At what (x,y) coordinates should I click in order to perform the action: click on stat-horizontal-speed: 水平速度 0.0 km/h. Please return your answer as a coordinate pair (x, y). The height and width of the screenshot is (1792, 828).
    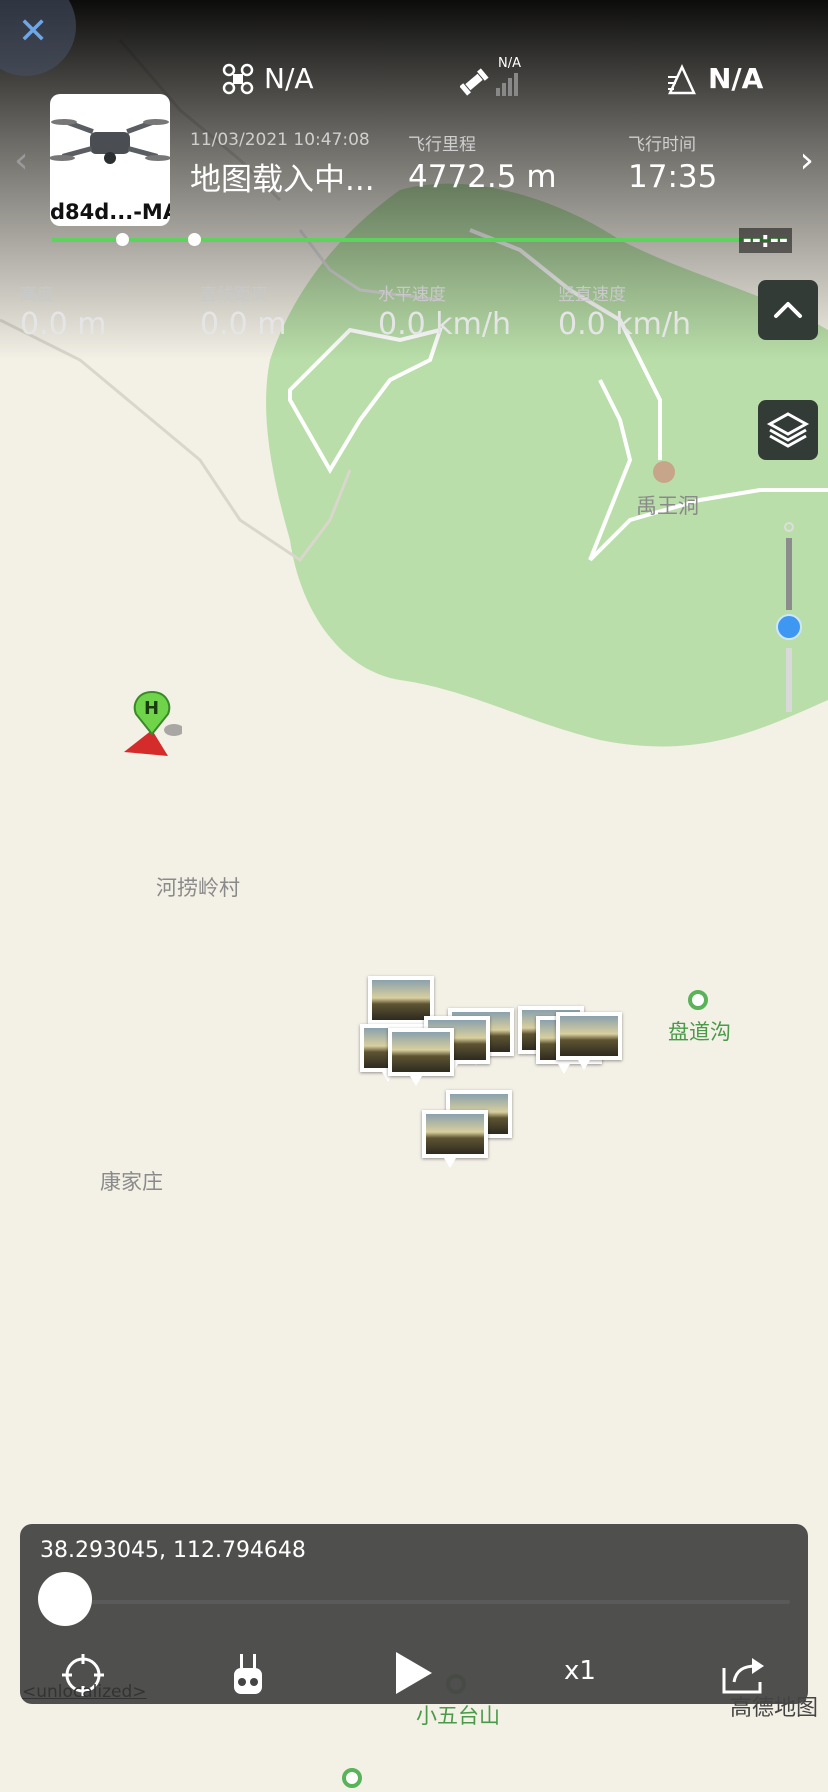
    Looking at the image, I should click on (444, 311).